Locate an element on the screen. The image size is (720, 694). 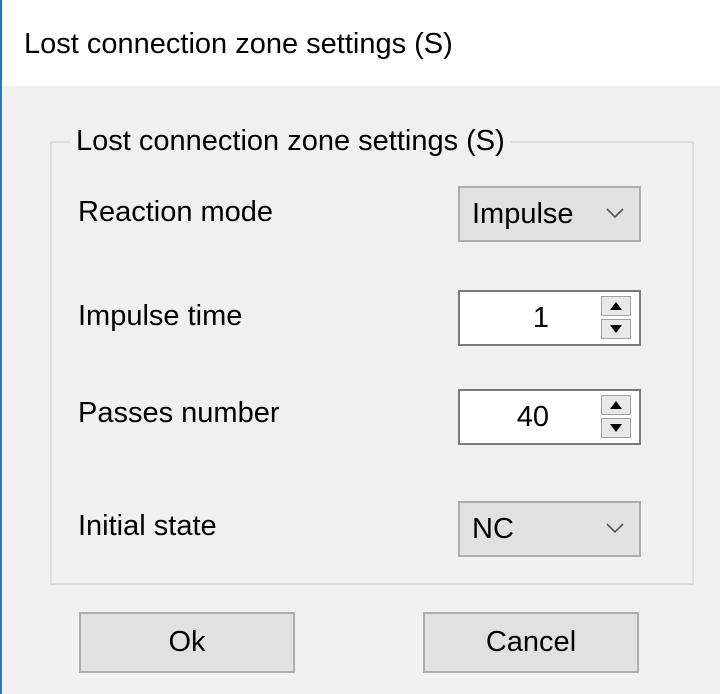
passes-number-label: Passes number is located at coordinates (179, 413).